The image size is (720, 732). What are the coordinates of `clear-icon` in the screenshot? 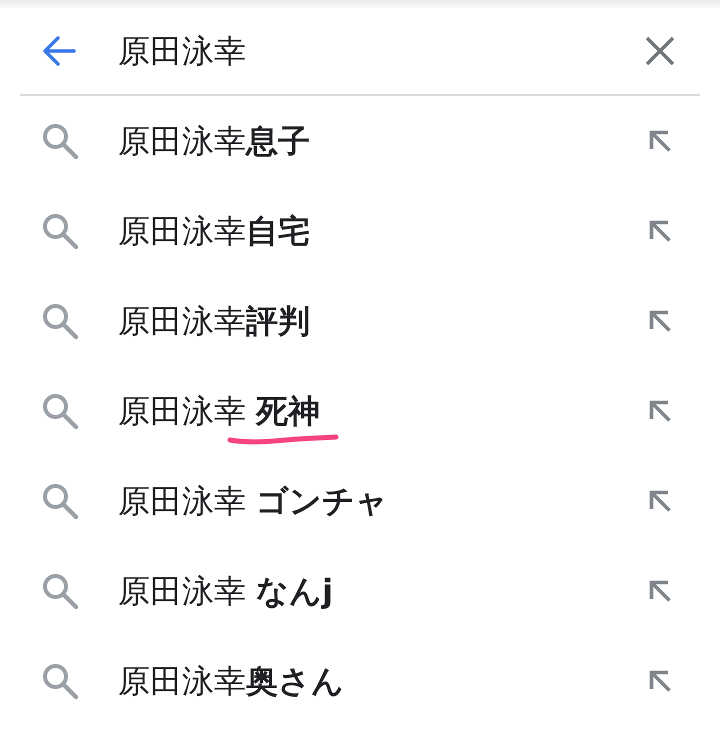 It's located at (660, 51).